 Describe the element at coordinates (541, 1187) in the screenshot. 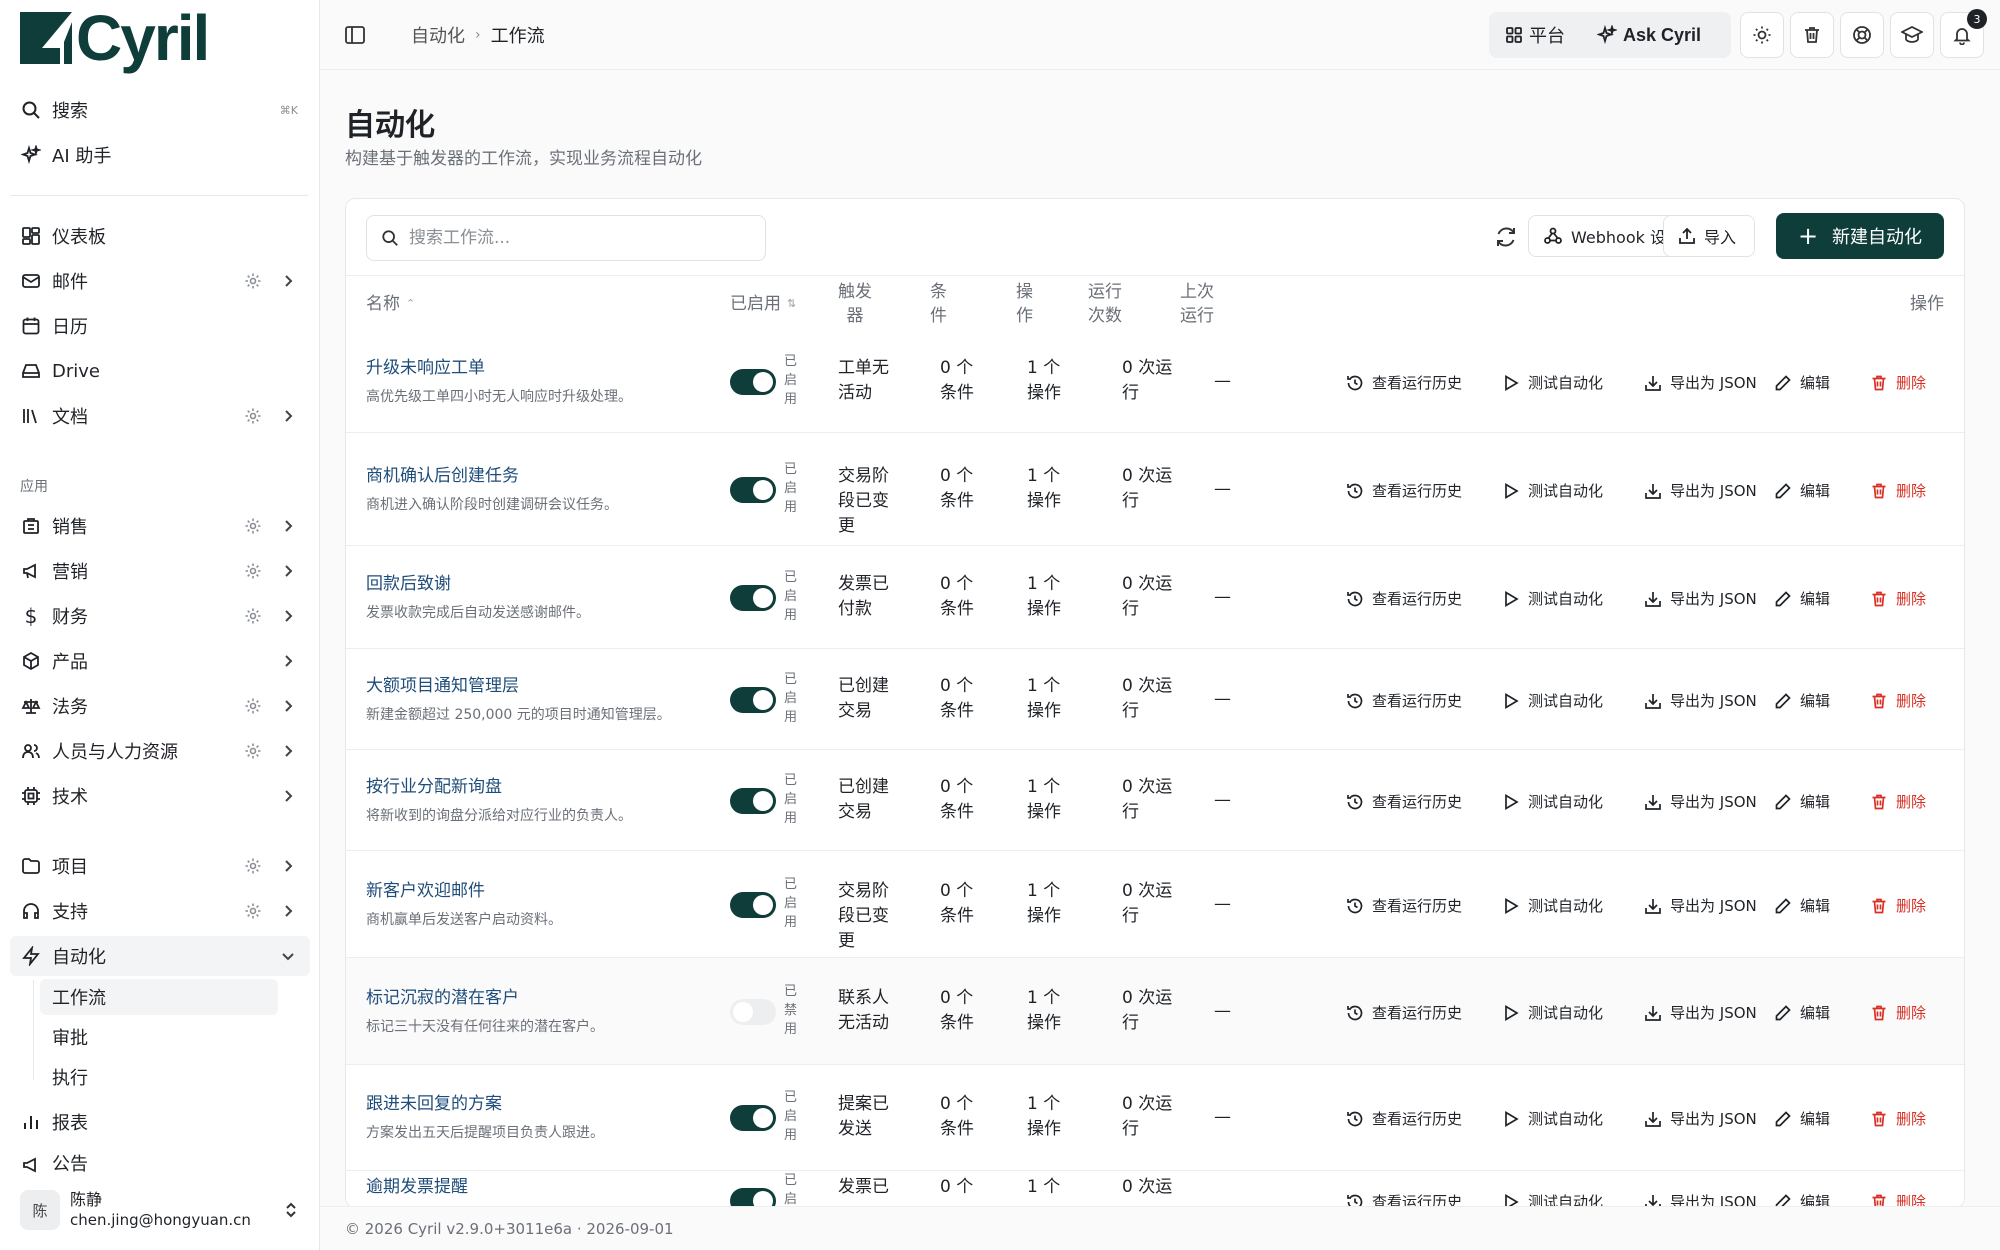

I see `workflow-name-link: 逾期发票提醒` at that location.